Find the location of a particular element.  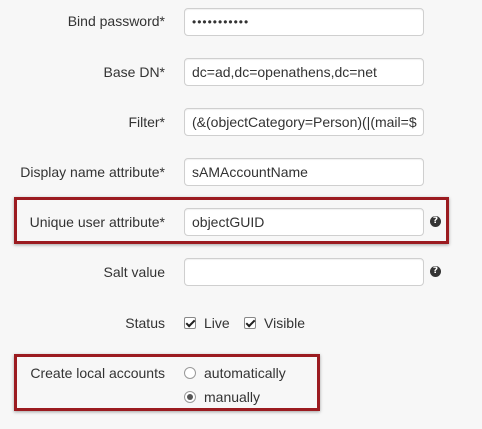

base-dn-label: Base DN* is located at coordinates (134, 72).